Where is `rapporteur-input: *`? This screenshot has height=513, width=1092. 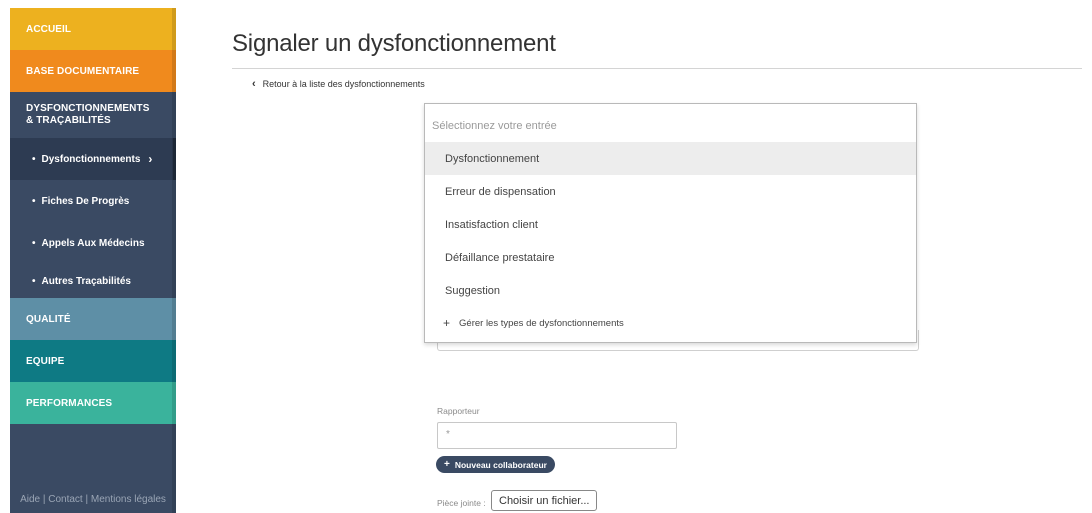 rapporteur-input: * is located at coordinates (557, 435).